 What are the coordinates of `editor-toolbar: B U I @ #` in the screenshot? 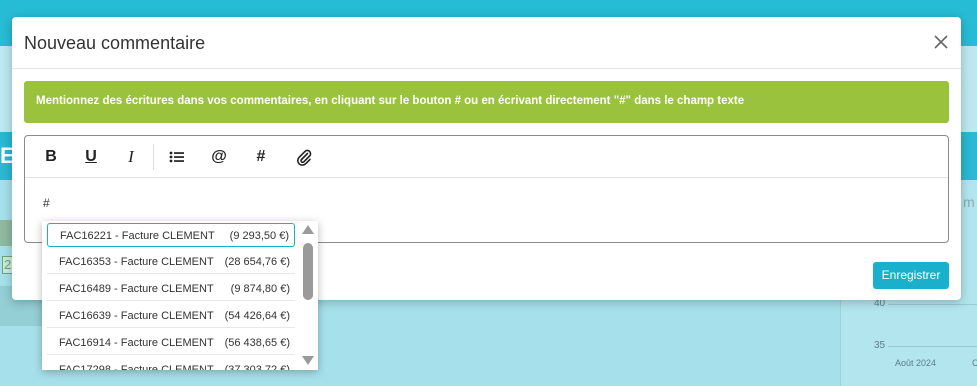 It's located at (486, 157).